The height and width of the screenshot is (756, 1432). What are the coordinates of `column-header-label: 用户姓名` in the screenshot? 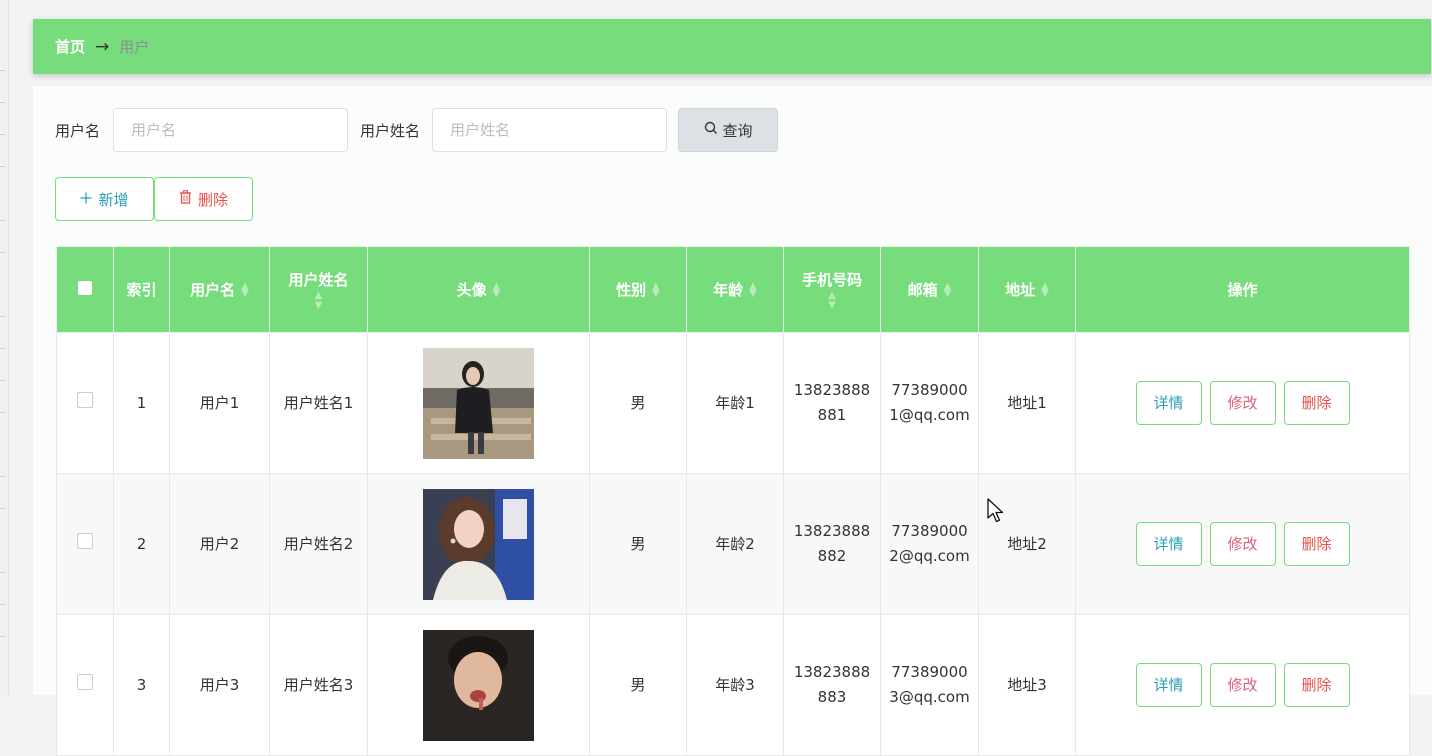 It's located at (318, 279).